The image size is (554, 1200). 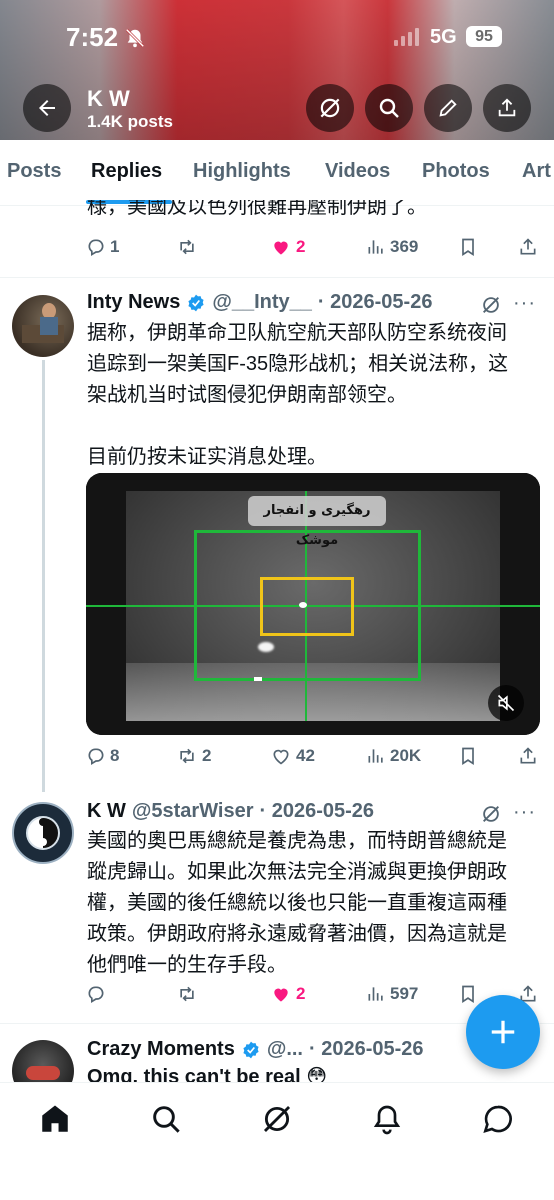 I want to click on back-button, so click(x=47, y=108).